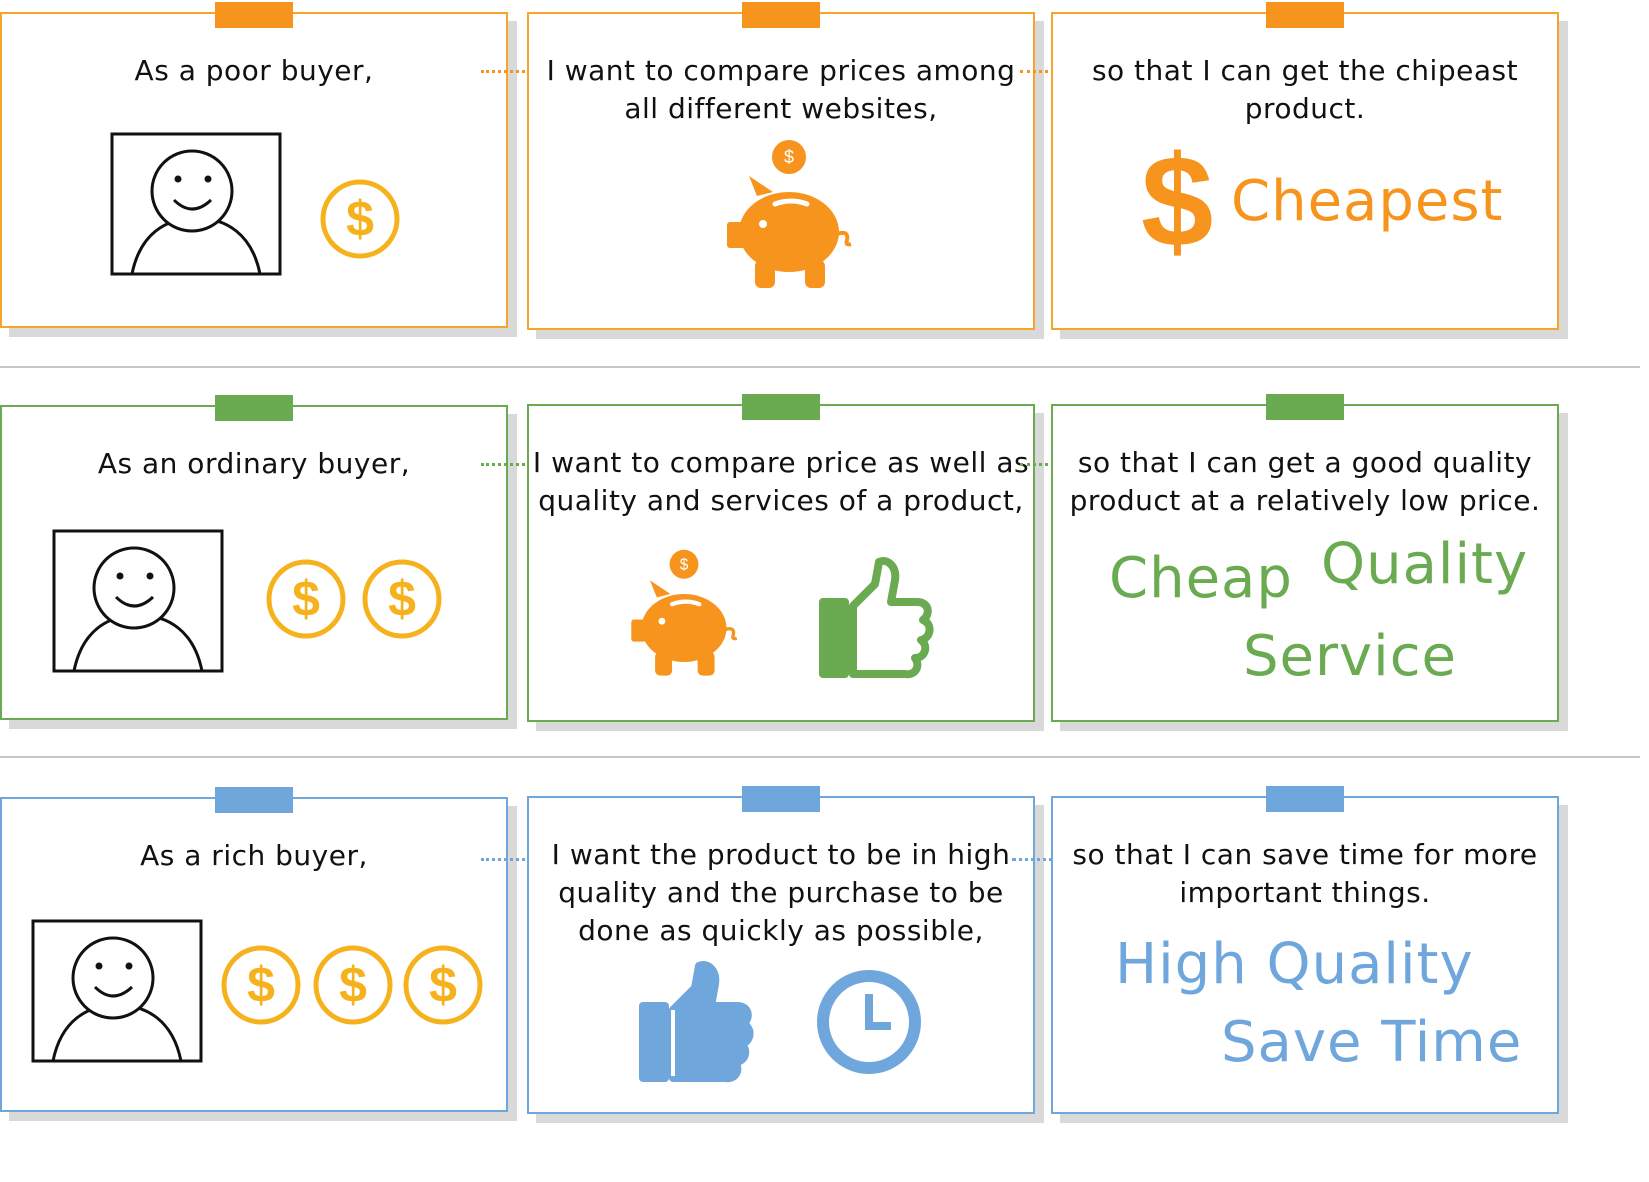 The image size is (1649, 1182). I want to click on keyword-save-time: Save Time, so click(1372, 1042).